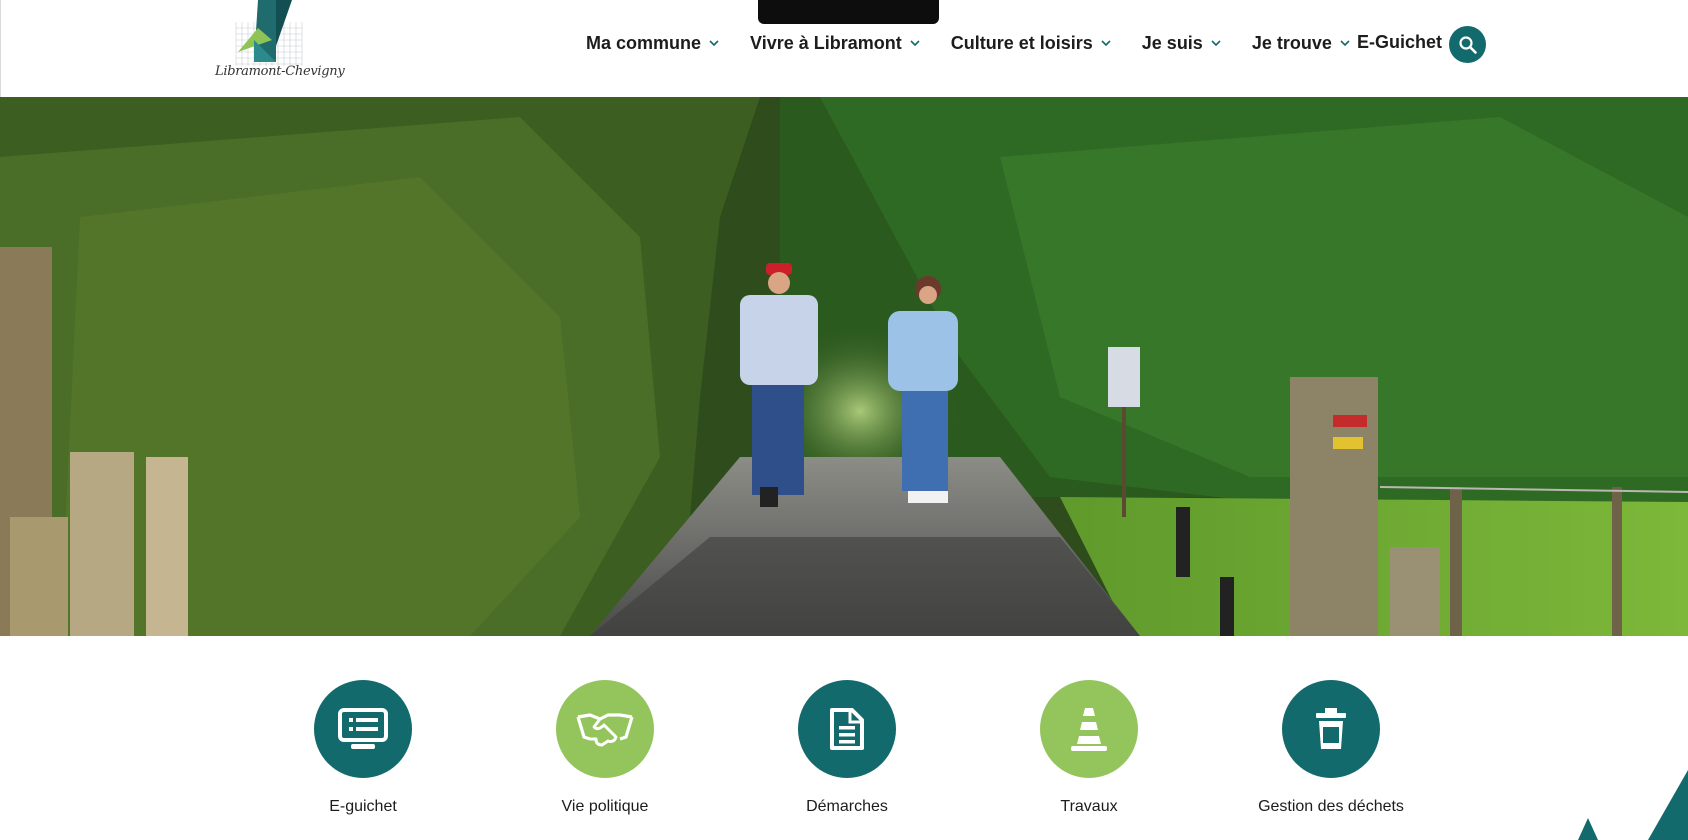 This screenshot has height=840, width=1688. What do you see at coordinates (644, 42) in the screenshot?
I see `nav-item-label: Ma commune` at bounding box center [644, 42].